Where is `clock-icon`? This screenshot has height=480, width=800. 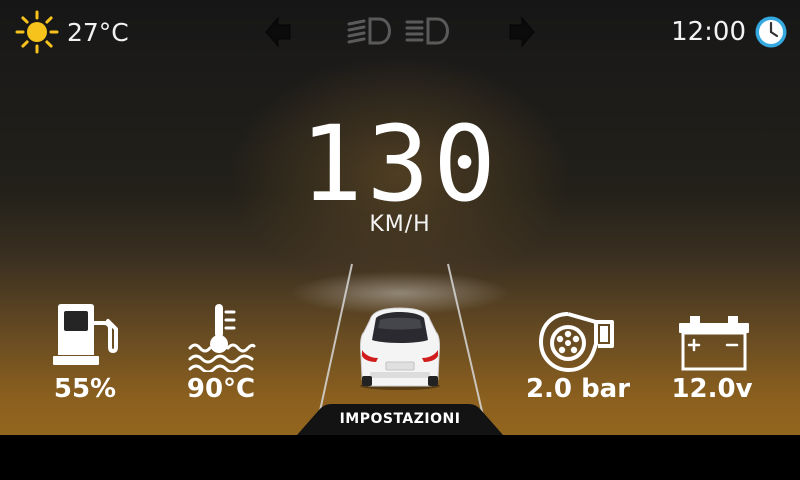 clock-icon is located at coordinates (771, 32).